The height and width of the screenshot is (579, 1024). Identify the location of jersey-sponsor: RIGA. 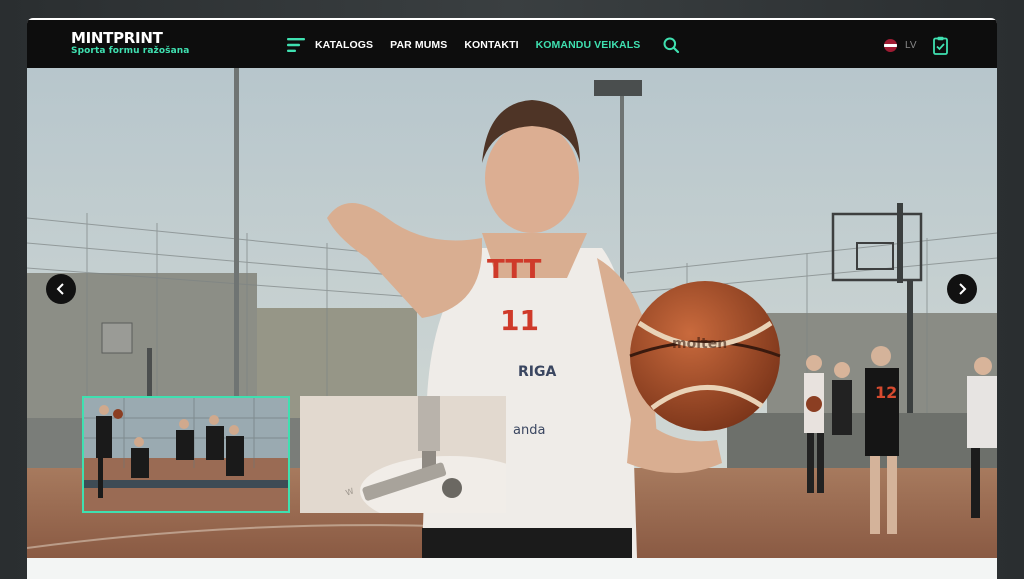
(537, 372).